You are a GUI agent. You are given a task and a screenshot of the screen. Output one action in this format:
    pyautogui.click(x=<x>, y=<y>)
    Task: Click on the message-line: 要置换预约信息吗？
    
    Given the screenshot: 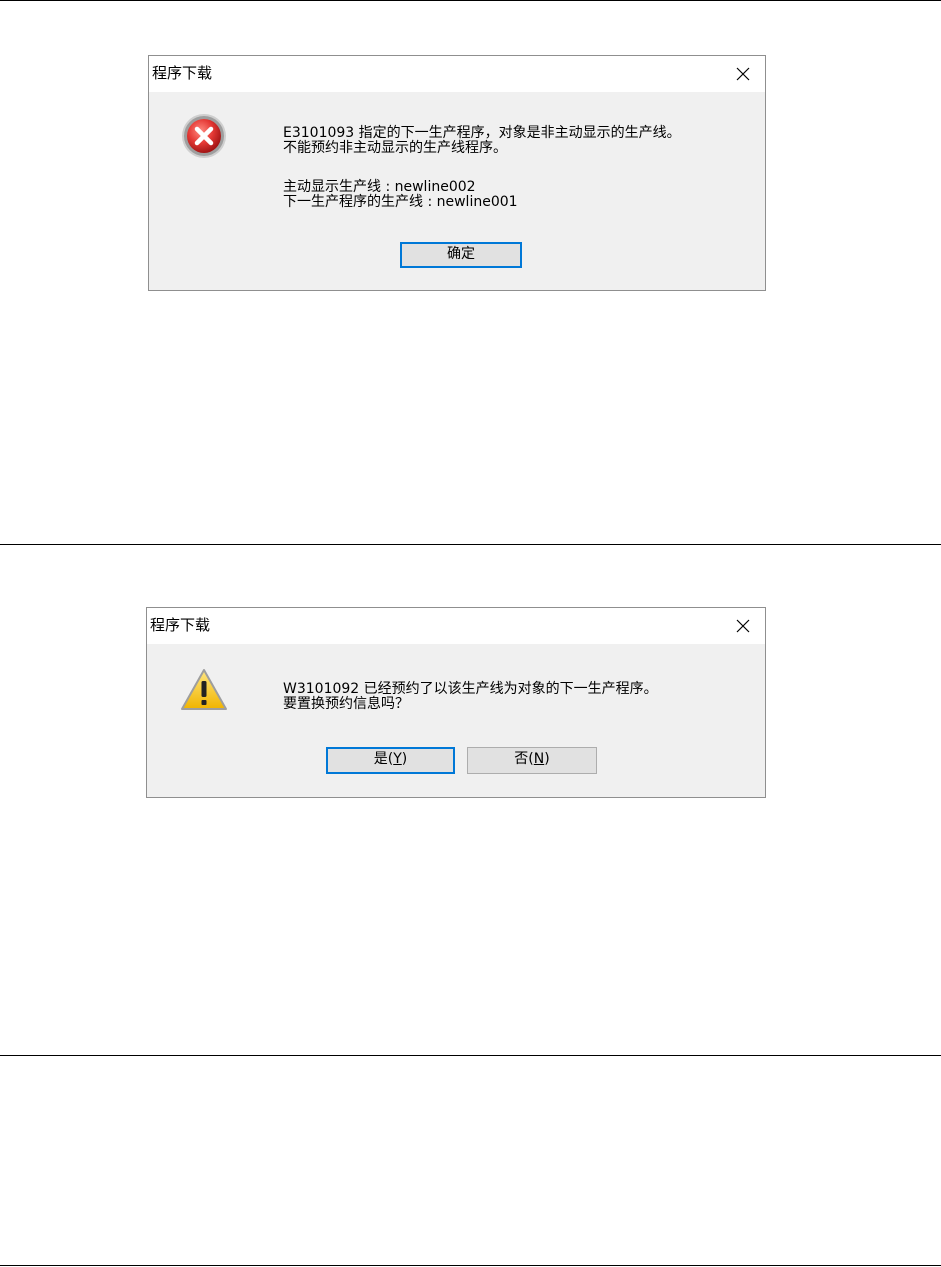 What is the action you would take?
    pyautogui.click(x=346, y=704)
    